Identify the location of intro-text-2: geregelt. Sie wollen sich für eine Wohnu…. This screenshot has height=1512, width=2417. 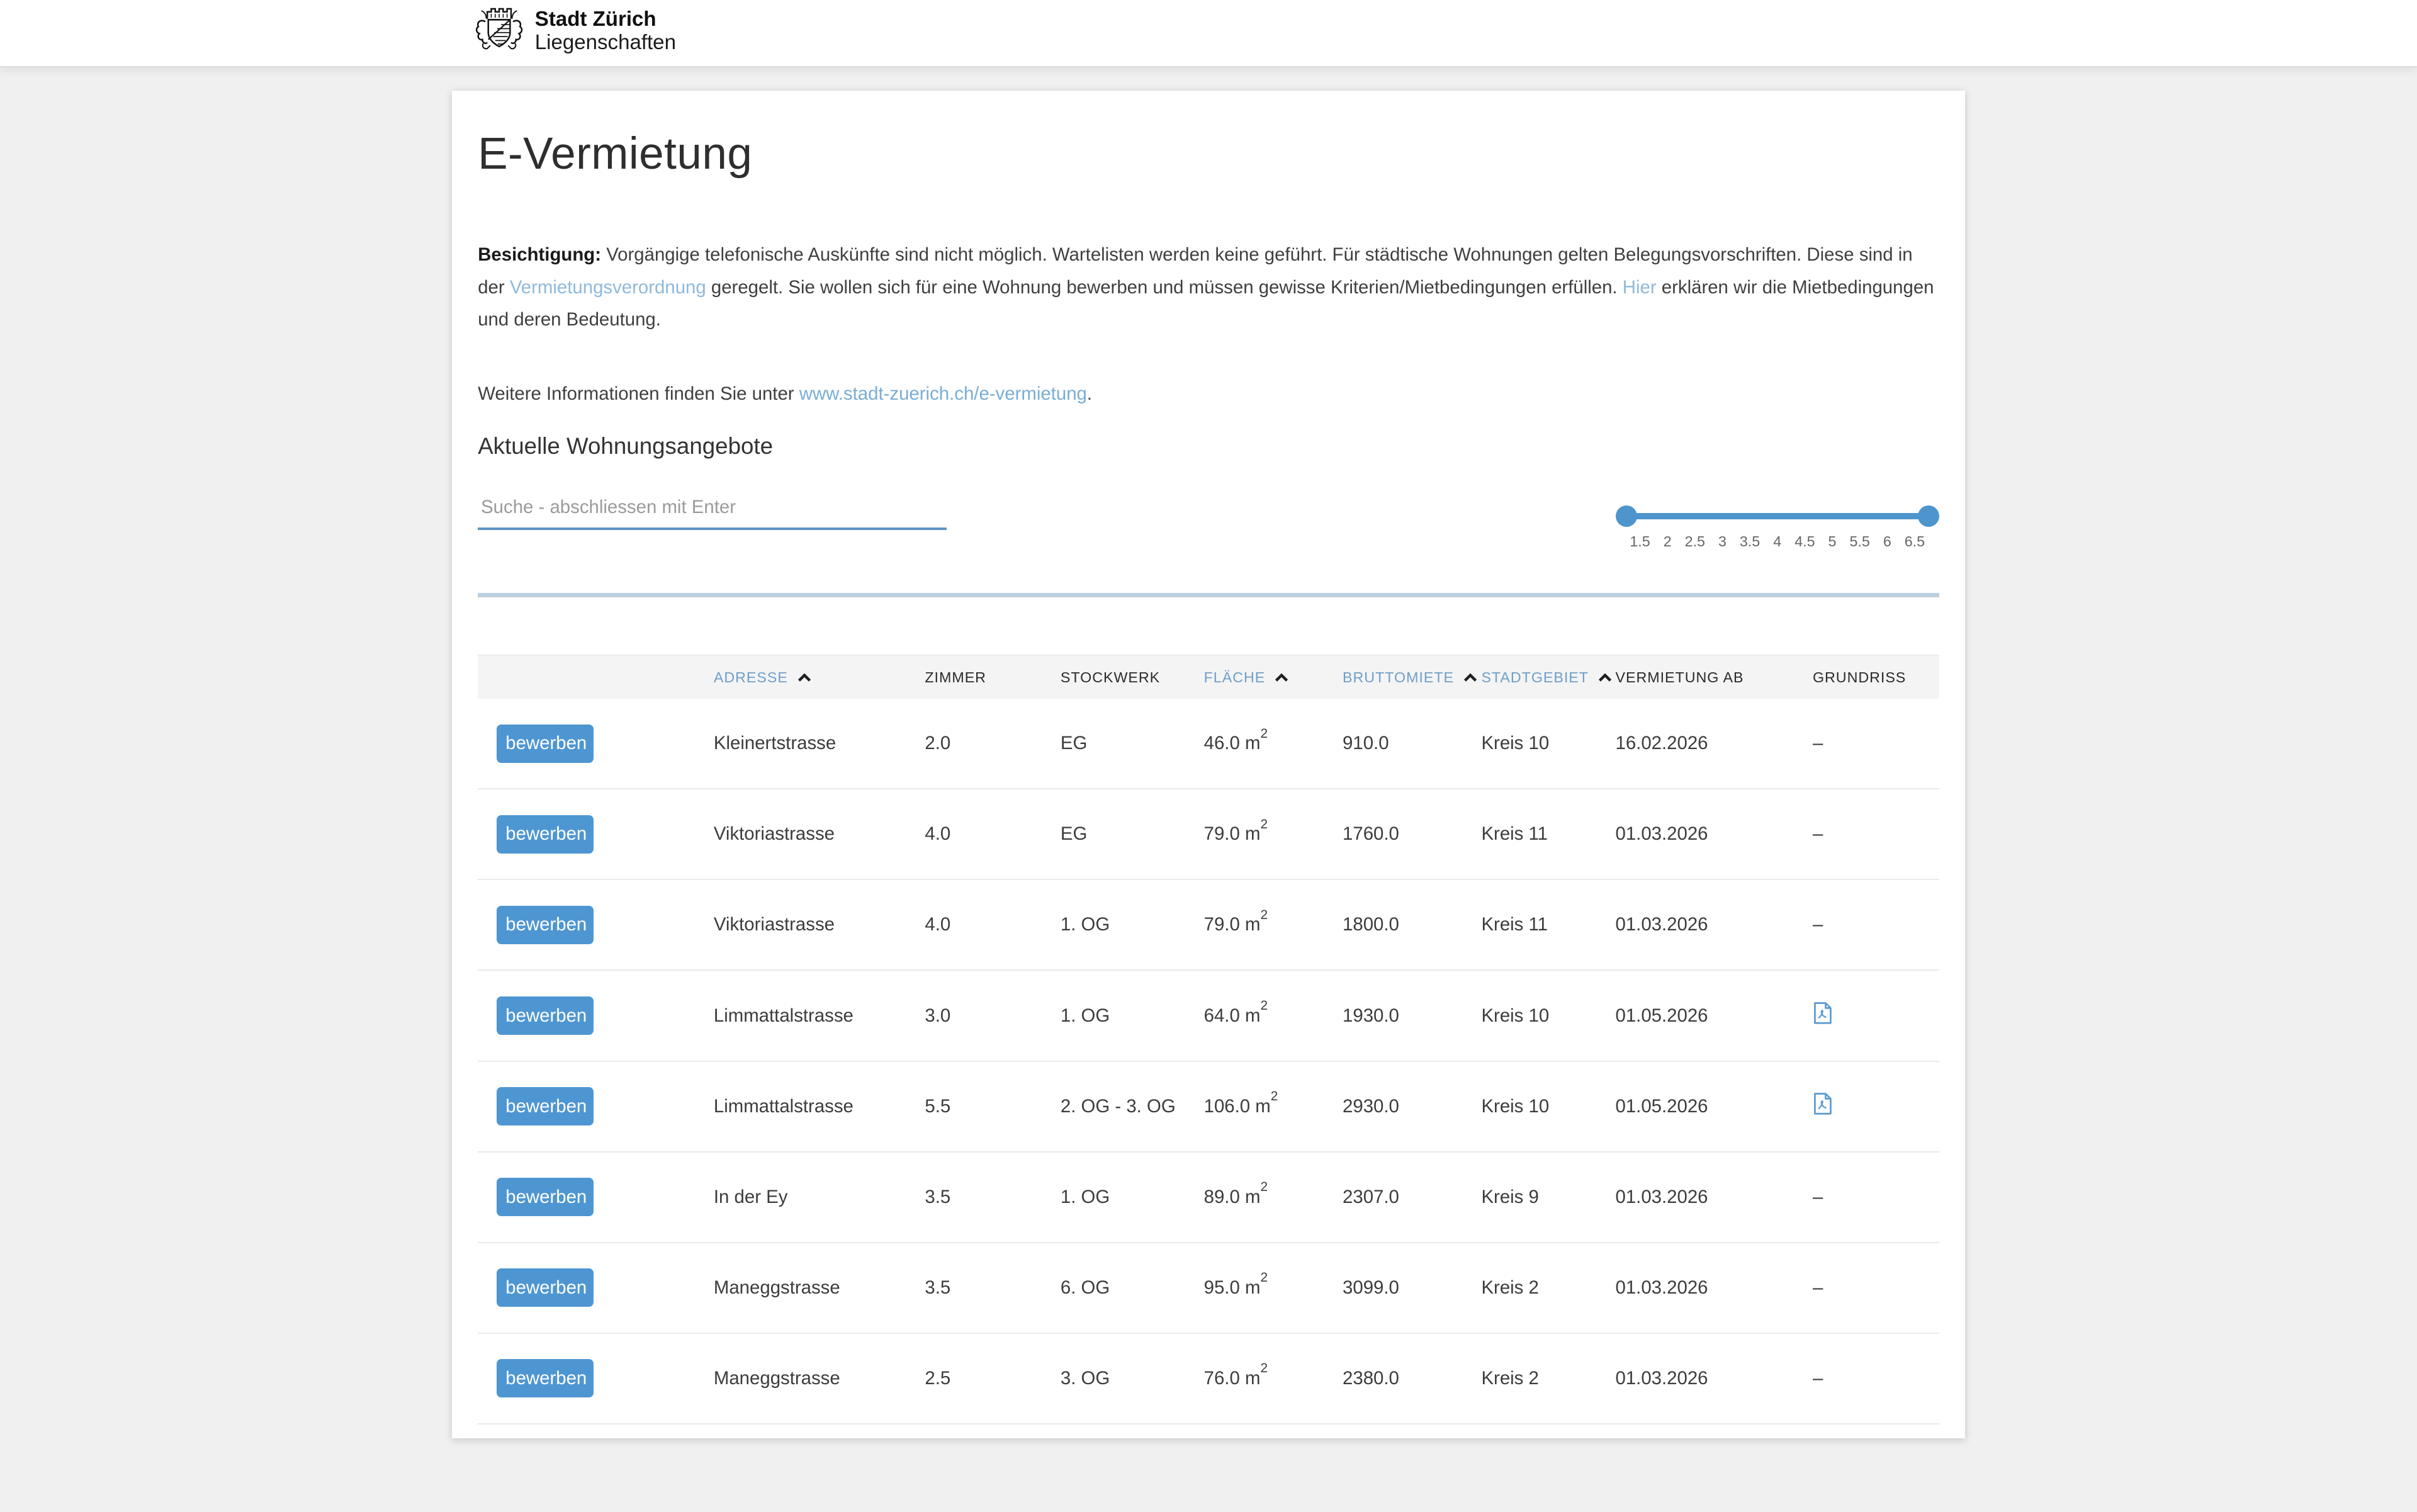
(1164, 287).